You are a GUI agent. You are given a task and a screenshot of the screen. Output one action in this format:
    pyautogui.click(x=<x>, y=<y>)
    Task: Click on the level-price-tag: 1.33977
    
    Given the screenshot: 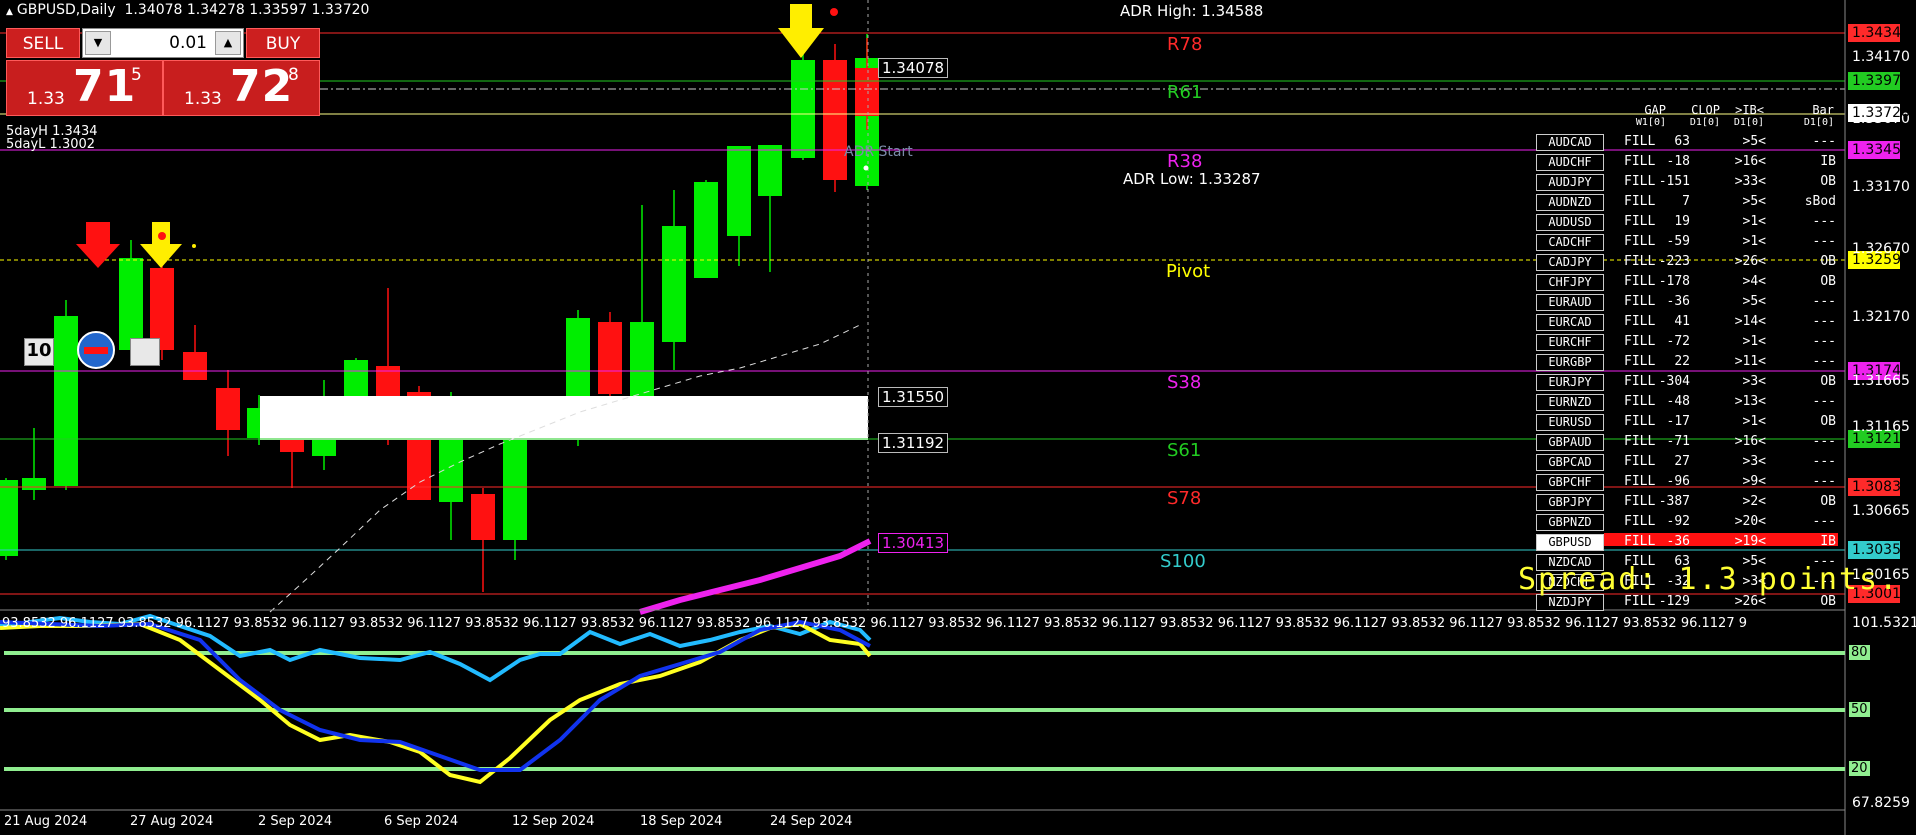 What is the action you would take?
    pyautogui.click(x=1879, y=81)
    